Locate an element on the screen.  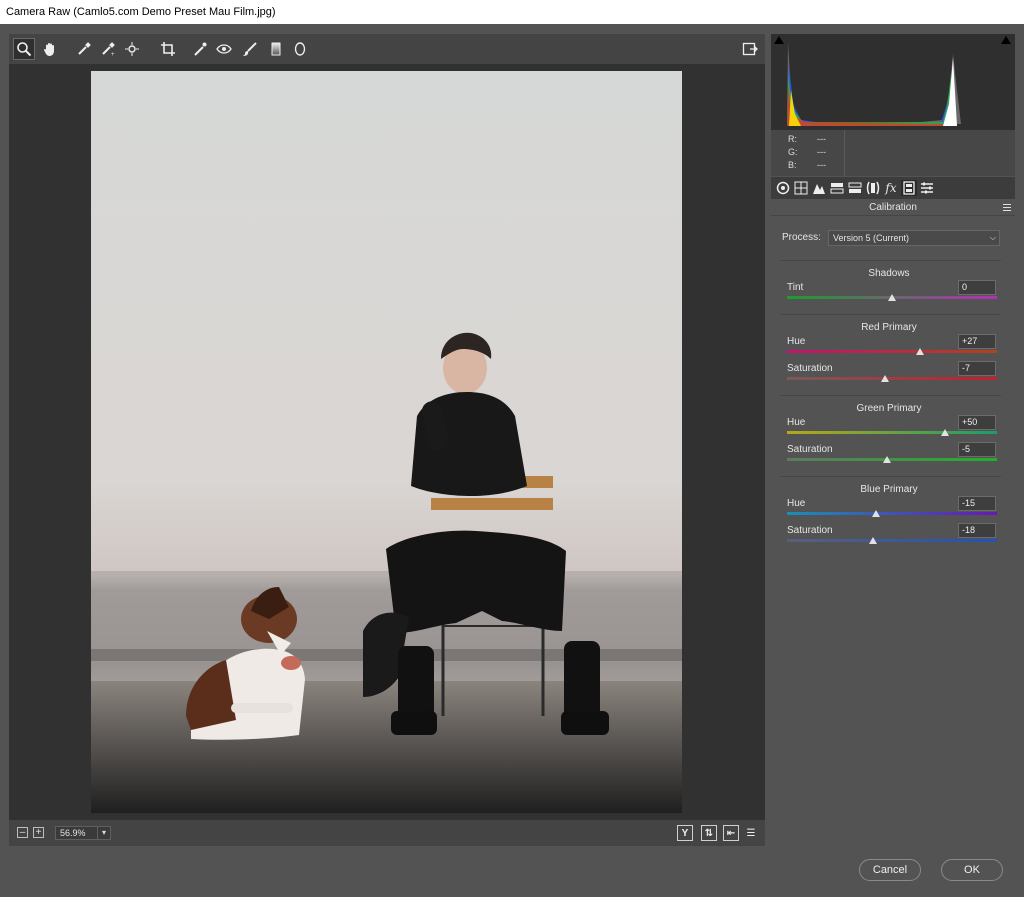
cancel-button: Cancel is located at coordinates (890, 870).